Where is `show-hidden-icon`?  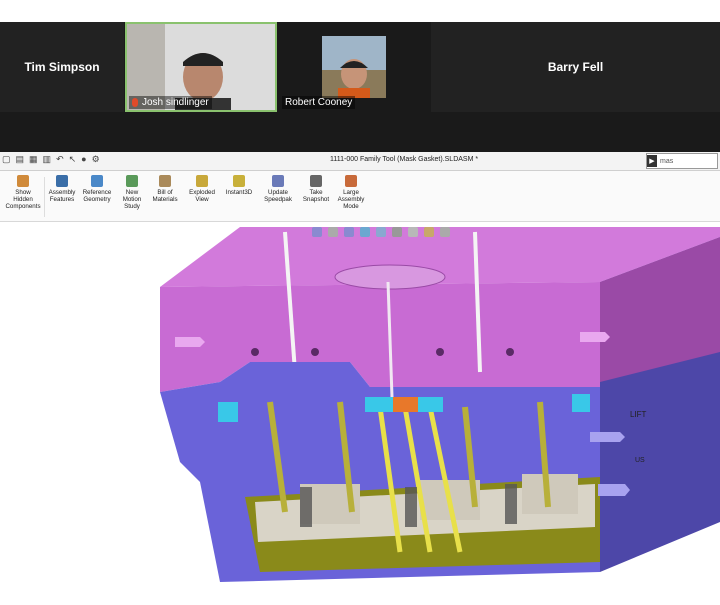
show-hidden-icon is located at coordinates (23, 181).